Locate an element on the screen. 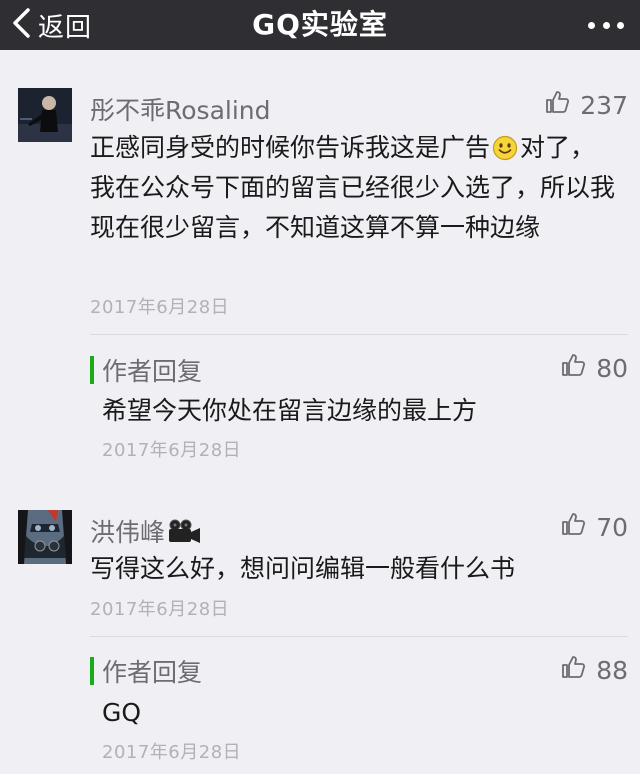 This screenshot has width=640, height=774. reply-text: 希望今天你处在留言边缘的最上方 is located at coordinates (290, 410).